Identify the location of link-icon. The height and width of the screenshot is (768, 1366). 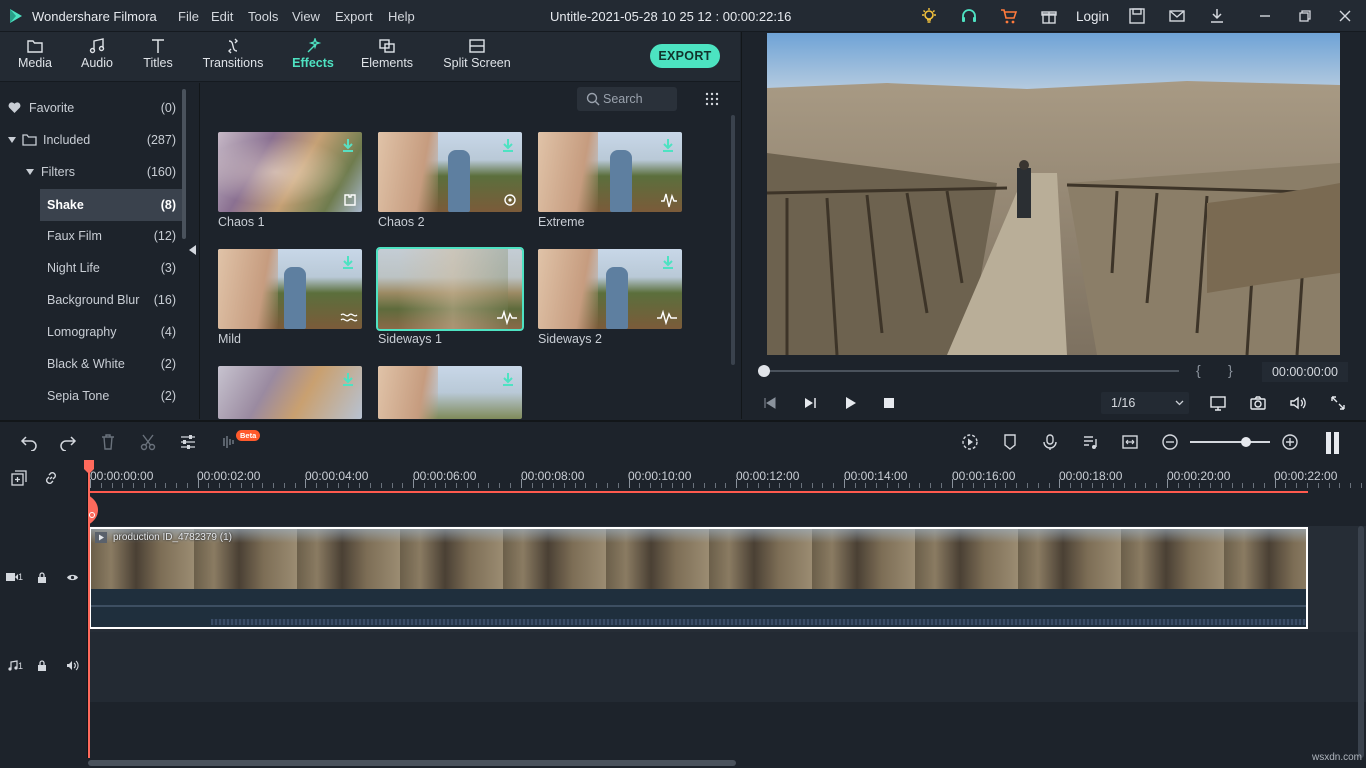
(51, 478).